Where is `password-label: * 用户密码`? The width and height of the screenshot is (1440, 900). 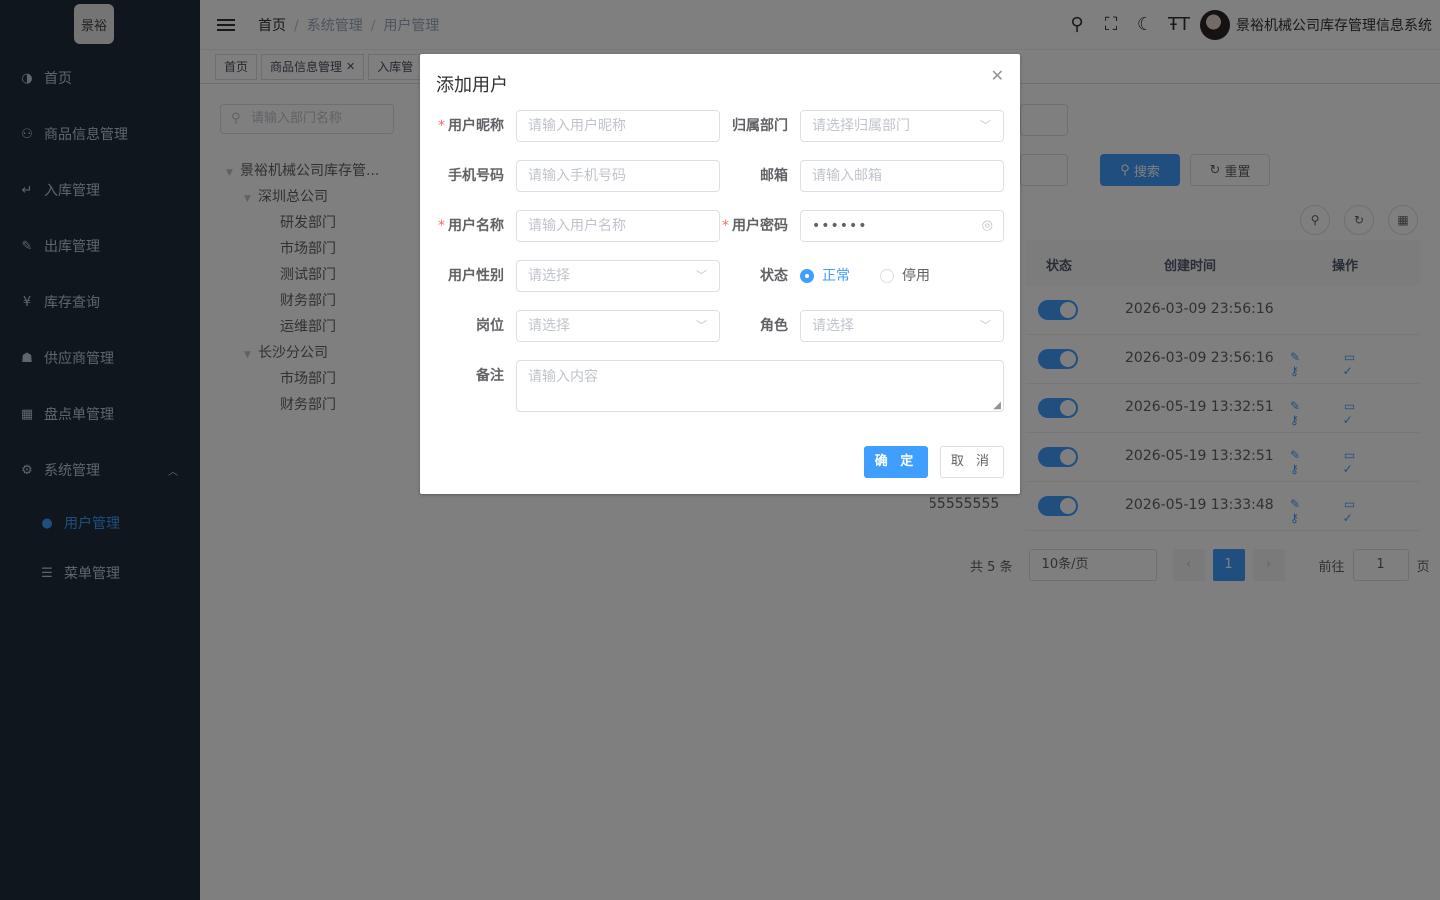 password-label: * 用户密码 is located at coordinates (755, 226).